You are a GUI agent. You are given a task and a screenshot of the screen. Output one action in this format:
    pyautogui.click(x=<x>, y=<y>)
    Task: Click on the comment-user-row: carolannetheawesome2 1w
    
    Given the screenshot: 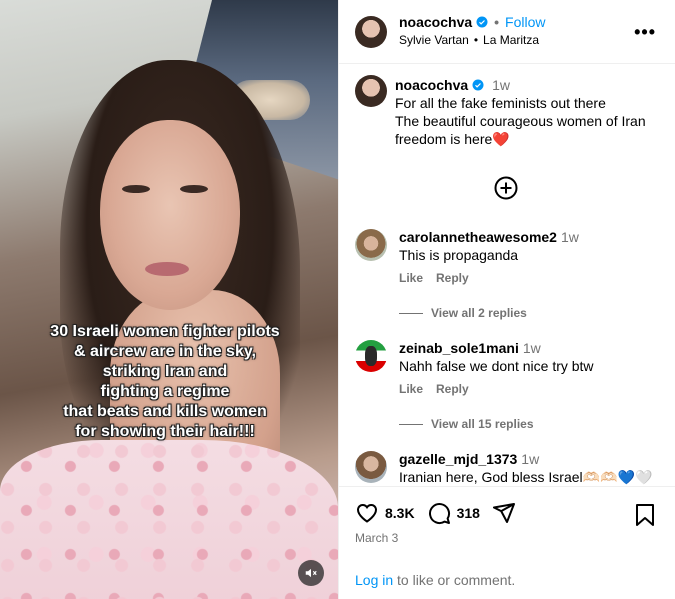 What is the action you would take?
    pyautogui.click(x=489, y=237)
    